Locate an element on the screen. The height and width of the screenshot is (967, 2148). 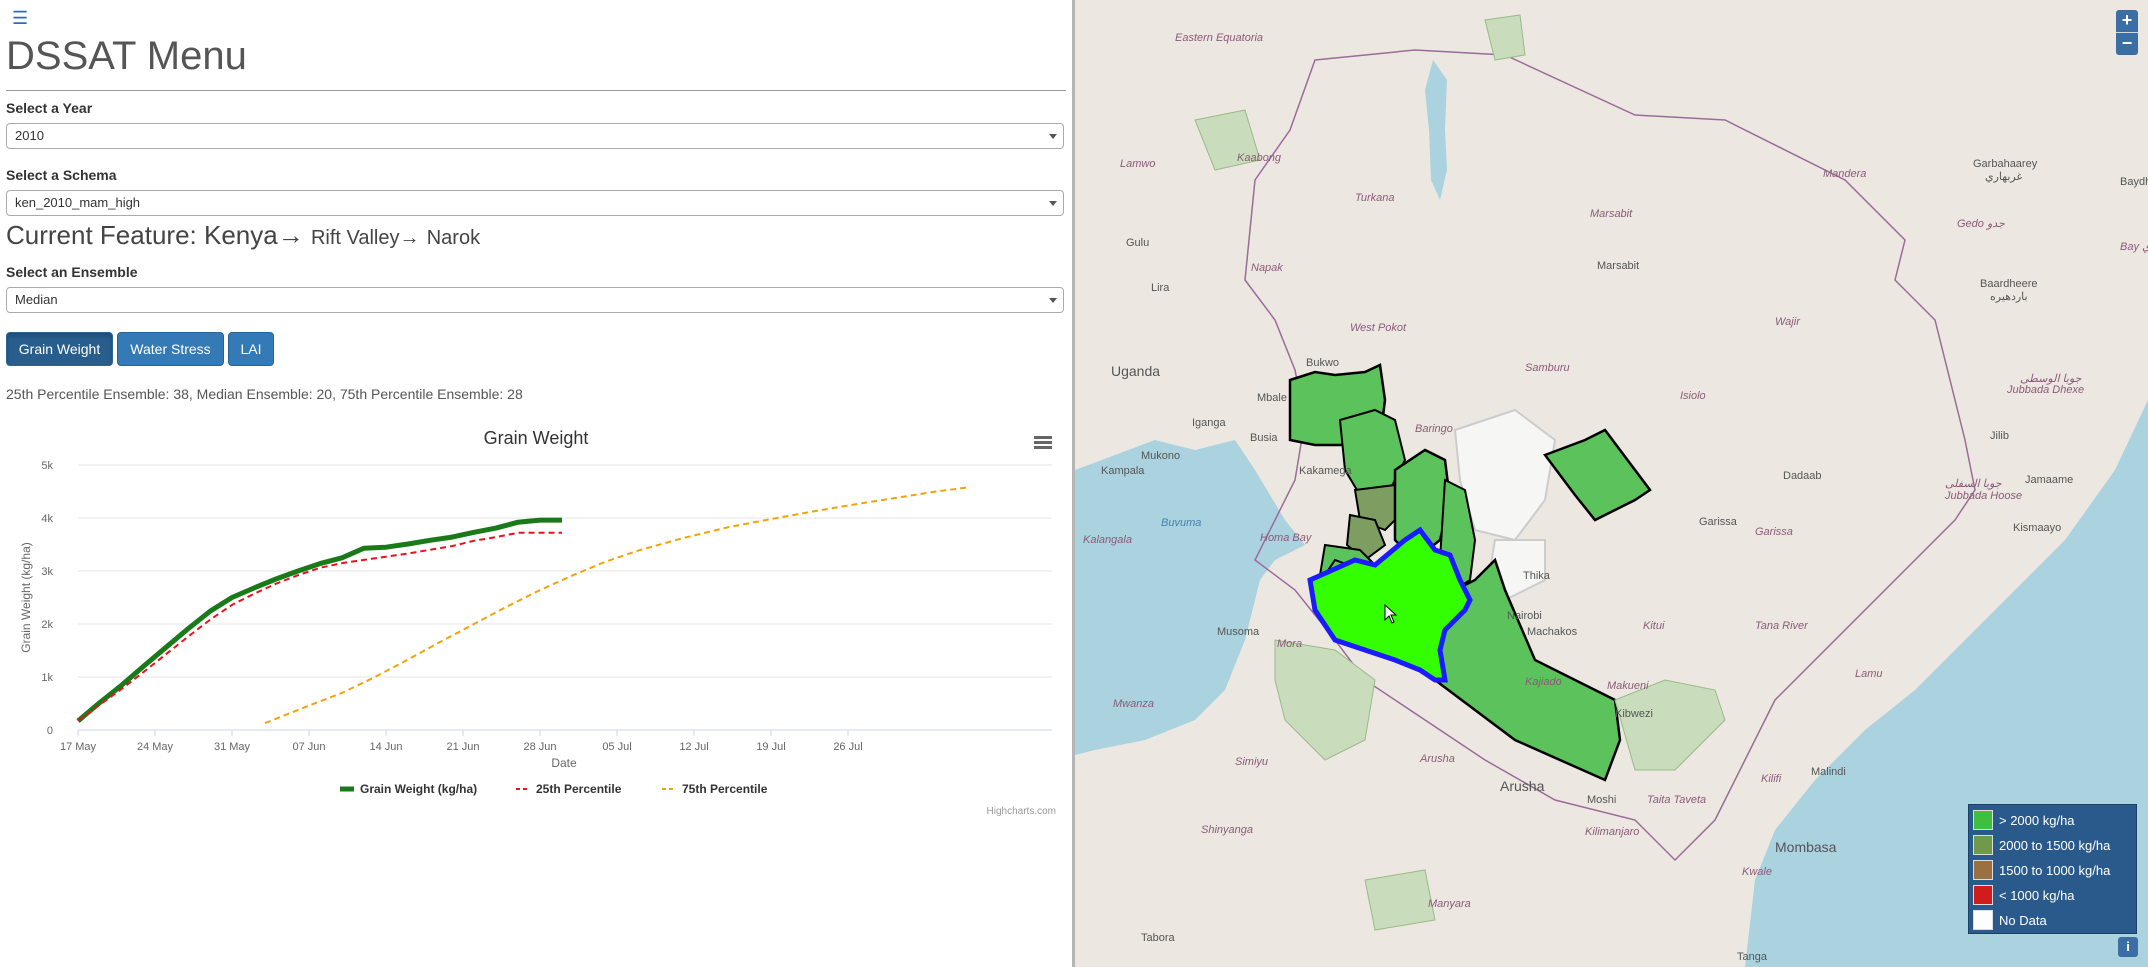
map-label: Bukwo is located at coordinates (1323, 363).